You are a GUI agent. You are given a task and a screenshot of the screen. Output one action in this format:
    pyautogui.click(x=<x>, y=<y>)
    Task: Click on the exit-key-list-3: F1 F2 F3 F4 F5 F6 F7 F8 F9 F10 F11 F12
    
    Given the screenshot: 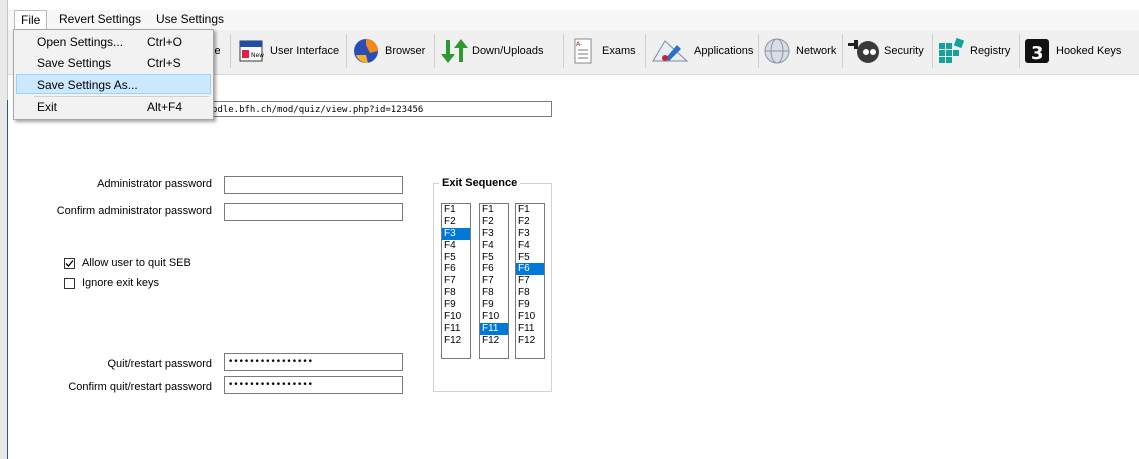 What is the action you would take?
    pyautogui.click(x=530, y=281)
    